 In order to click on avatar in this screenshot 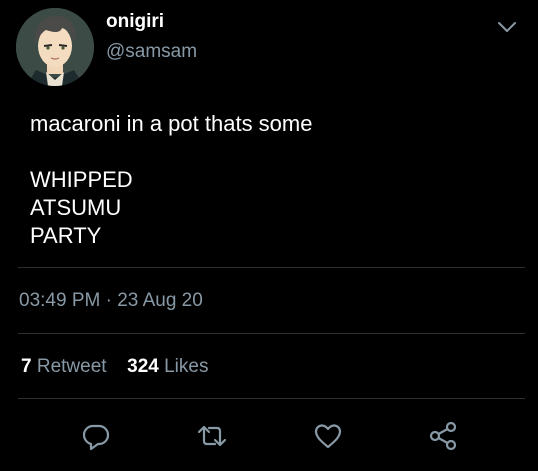, I will do `click(55, 47)`.